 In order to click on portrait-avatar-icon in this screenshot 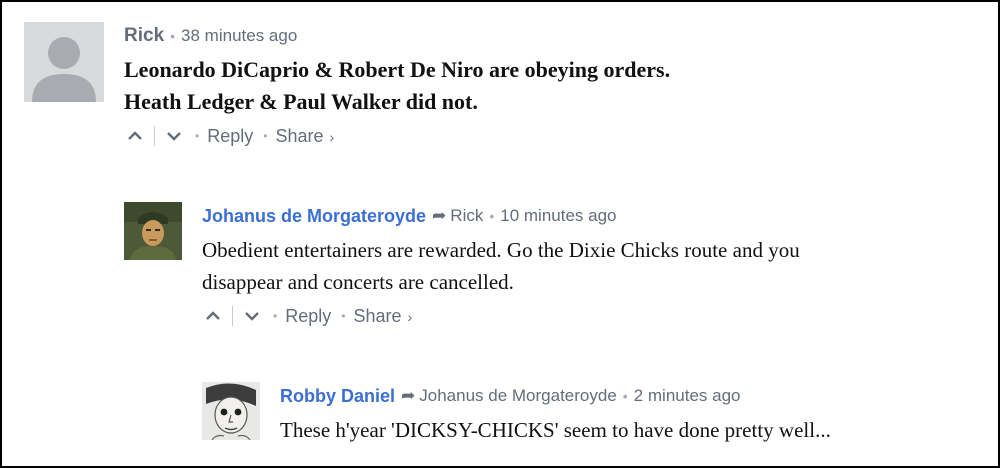, I will do `click(153, 231)`.